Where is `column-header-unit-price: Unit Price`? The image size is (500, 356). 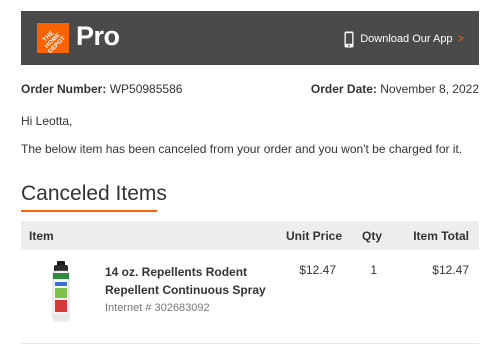 column-header-unit-price: Unit Price is located at coordinates (313, 236).